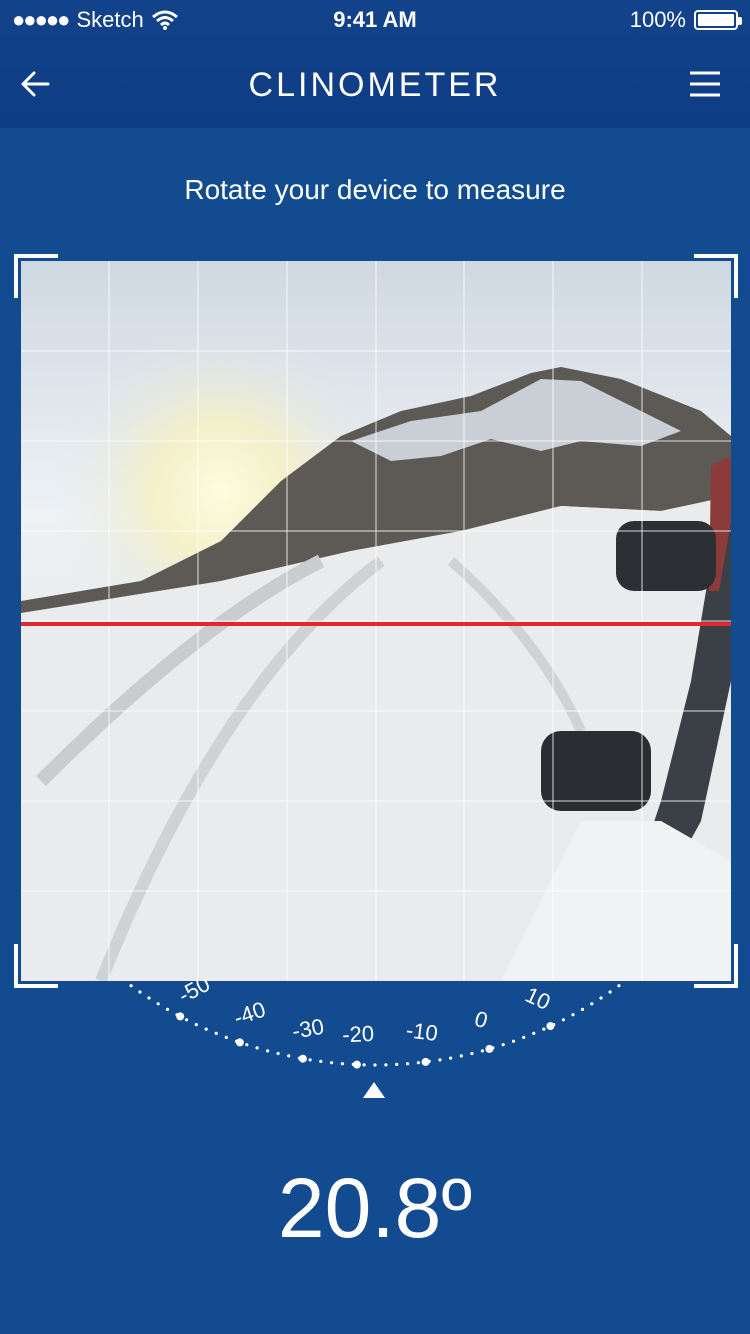 The width and height of the screenshot is (750, 1334). What do you see at coordinates (481, 1019) in the screenshot?
I see `dial-label: 0` at bounding box center [481, 1019].